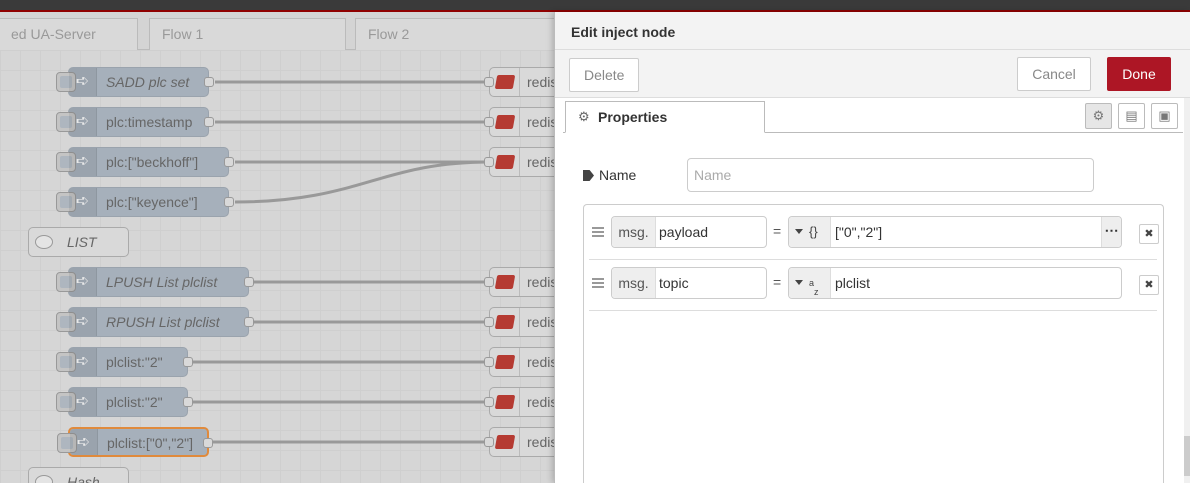 The width and height of the screenshot is (1190, 483). Describe the element at coordinates (145, 162) in the screenshot. I see `inject-node: ➪ plc:["beckhoff"]` at that location.